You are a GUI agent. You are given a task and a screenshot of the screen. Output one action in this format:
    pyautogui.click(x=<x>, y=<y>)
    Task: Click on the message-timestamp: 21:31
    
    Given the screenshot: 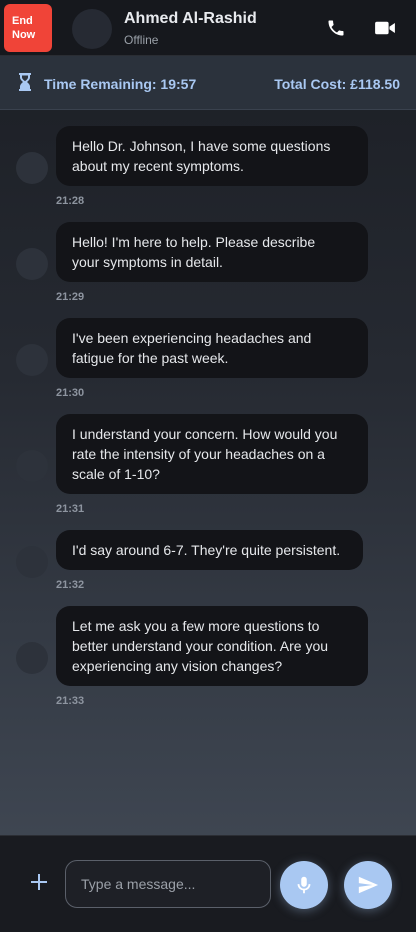 What is the action you would take?
    pyautogui.click(x=70, y=509)
    